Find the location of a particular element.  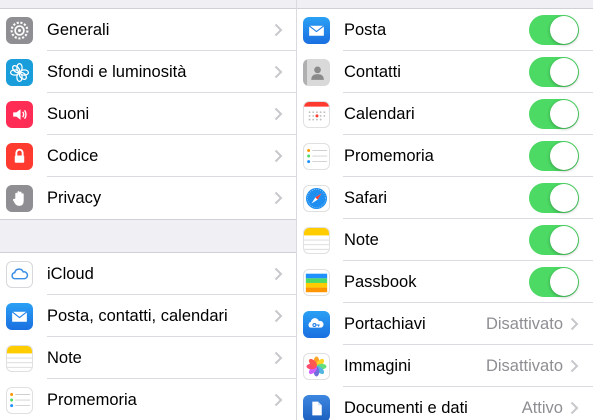

icloud-item-passbook: Passbook is located at coordinates (445, 282).